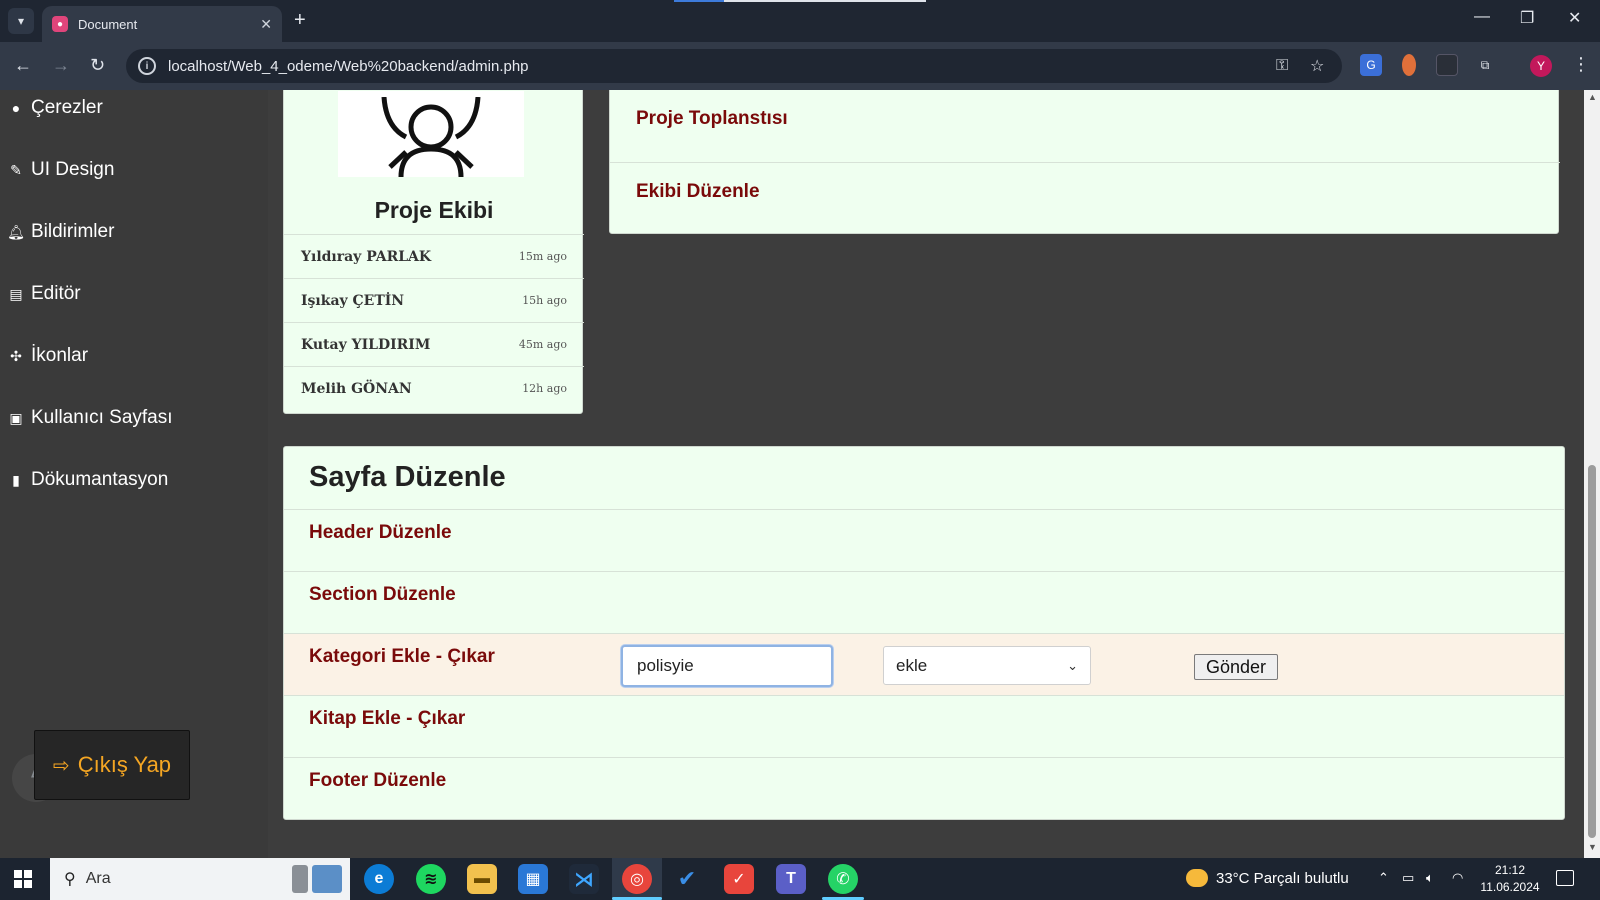  What do you see at coordinates (366, 256) in the screenshot?
I see `member-name: Yıldıray PARLAK` at bounding box center [366, 256].